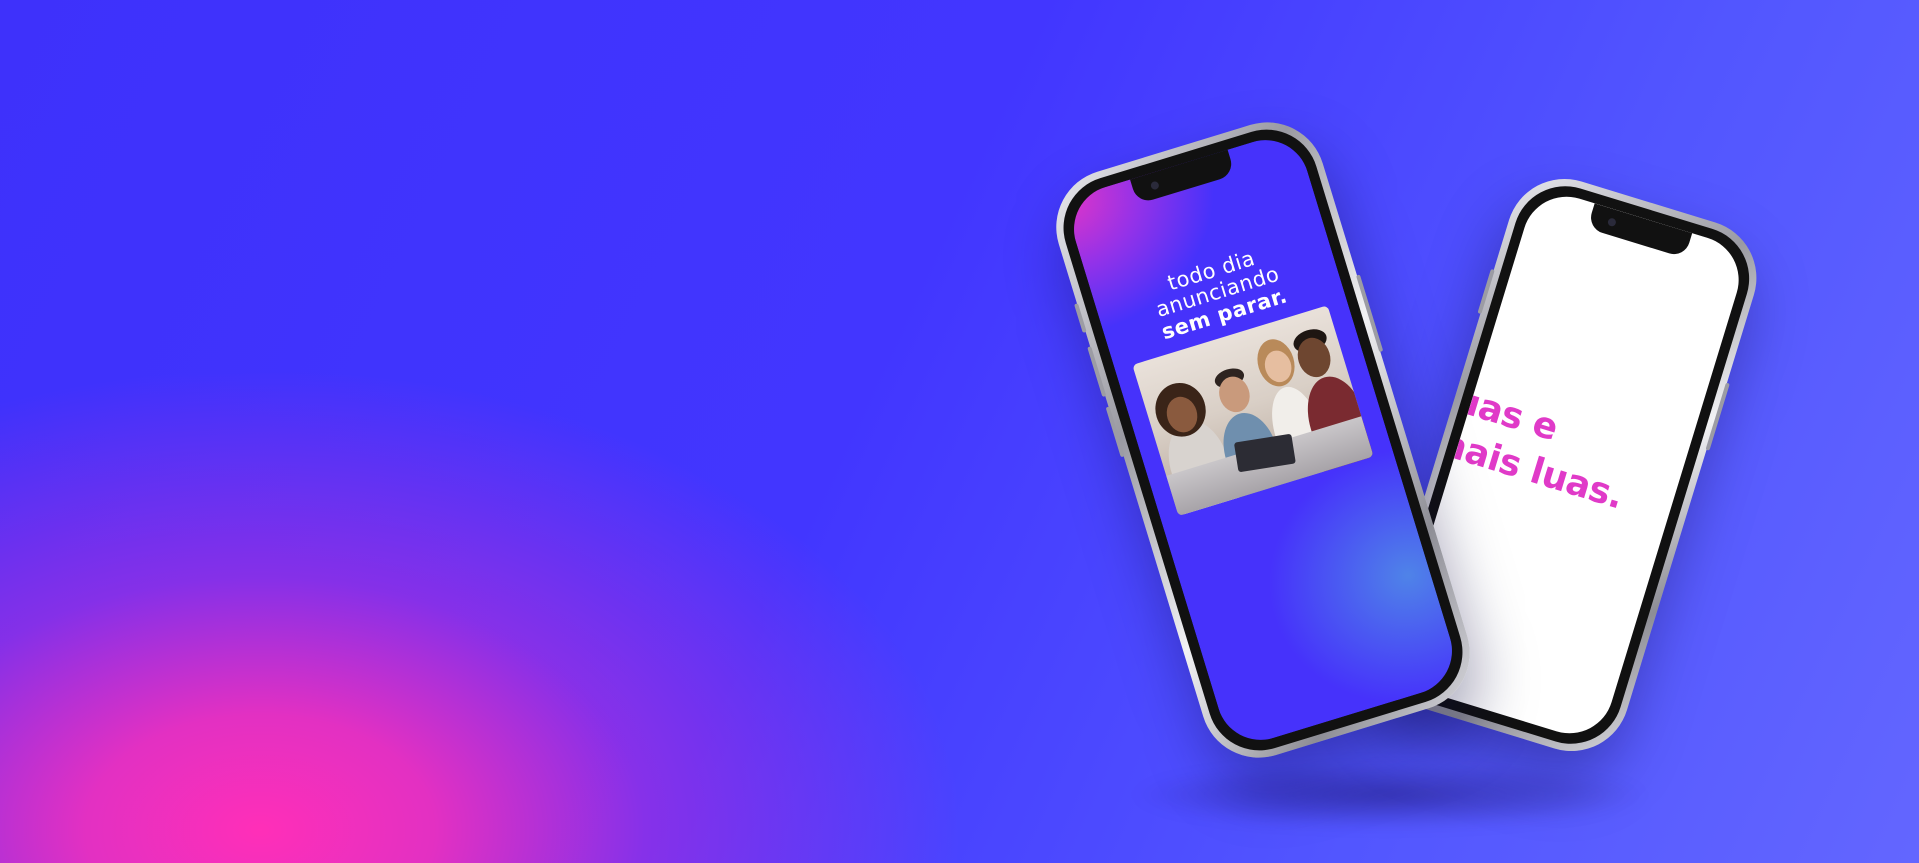 This screenshot has width=1919, height=863. What do you see at coordinates (1390, 795) in the screenshot?
I see `phones-shadow` at bounding box center [1390, 795].